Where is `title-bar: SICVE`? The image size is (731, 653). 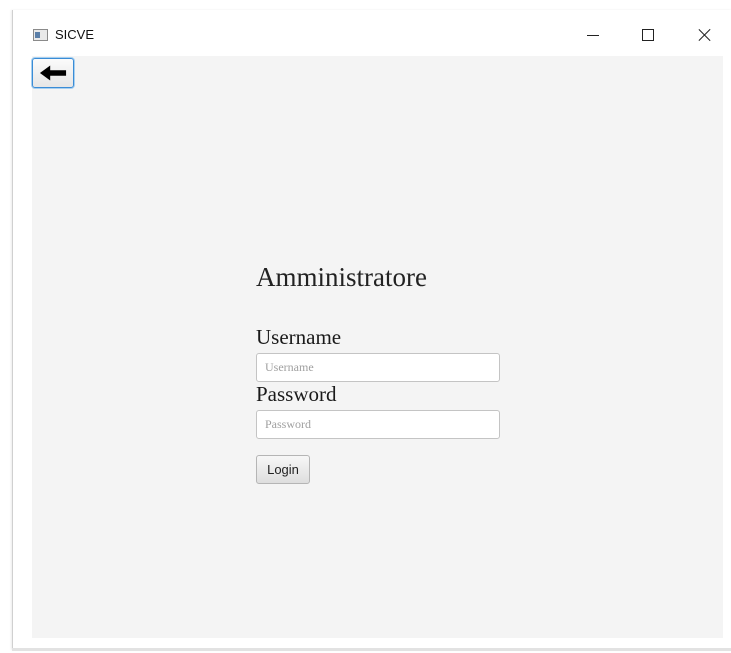
title-bar: SICVE is located at coordinates (372, 32).